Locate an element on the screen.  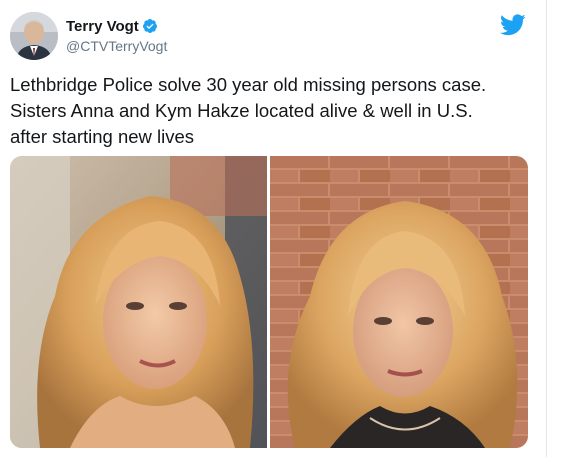
author-names: Terry Vogt @CTVTerryVogt is located at coordinates (116, 36).